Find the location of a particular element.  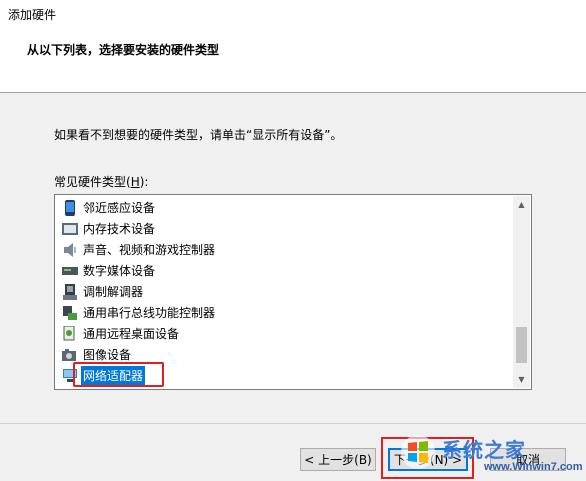

speaker-icon is located at coordinates (70, 250).